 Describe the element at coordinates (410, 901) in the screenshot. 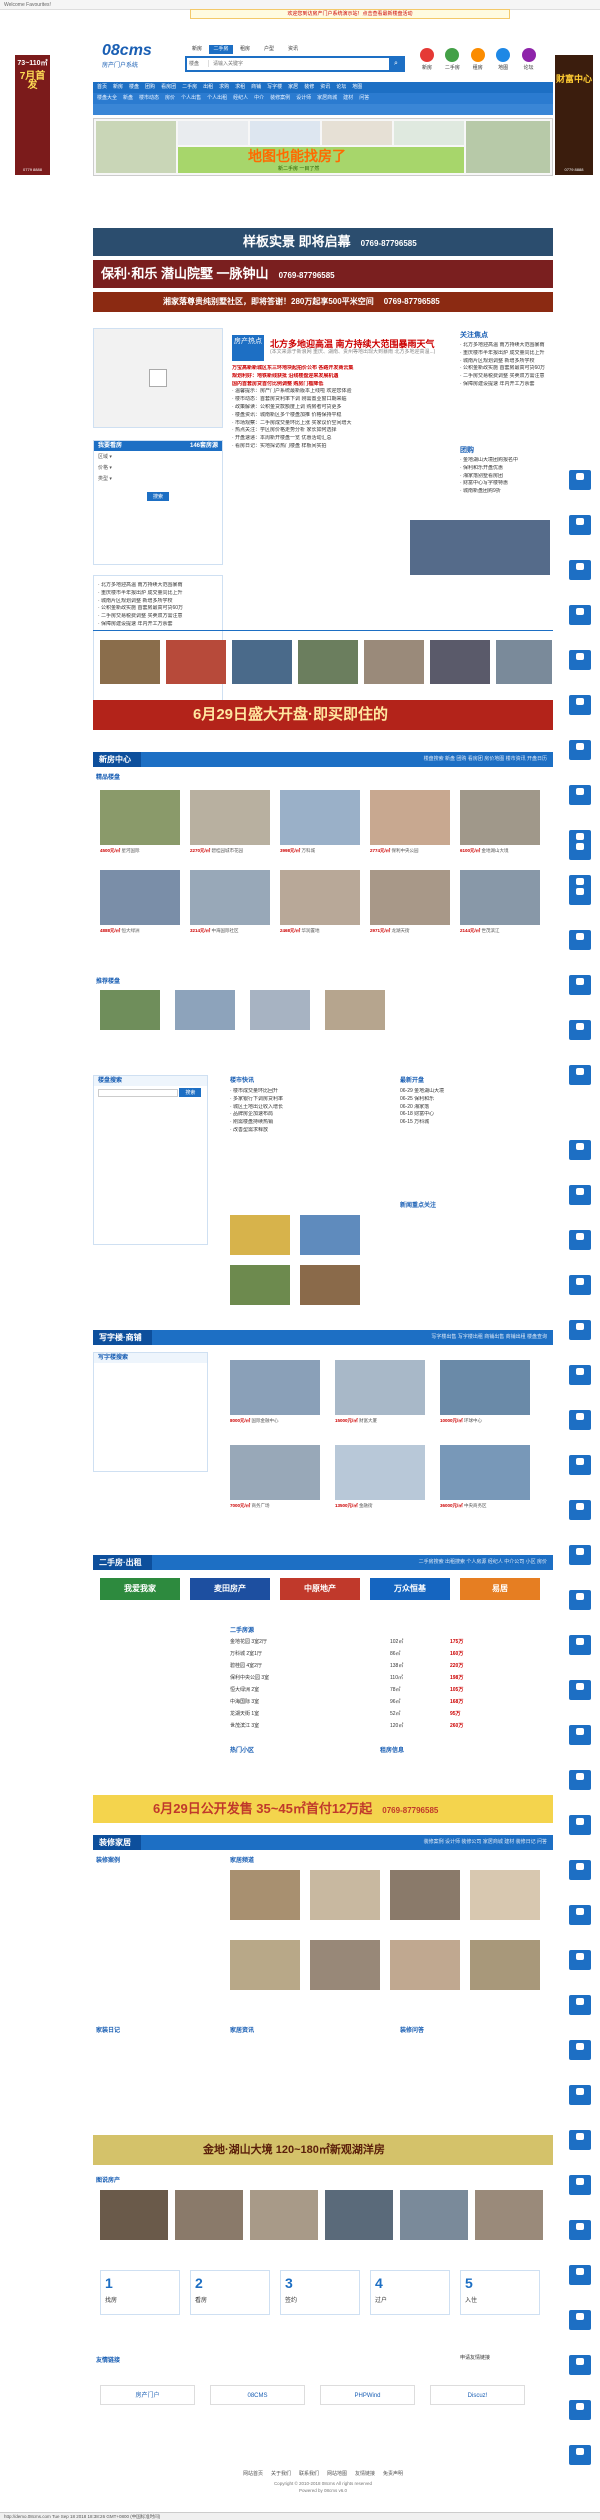

I see `property-card: 2971元/㎡ 龙湖天街` at that location.